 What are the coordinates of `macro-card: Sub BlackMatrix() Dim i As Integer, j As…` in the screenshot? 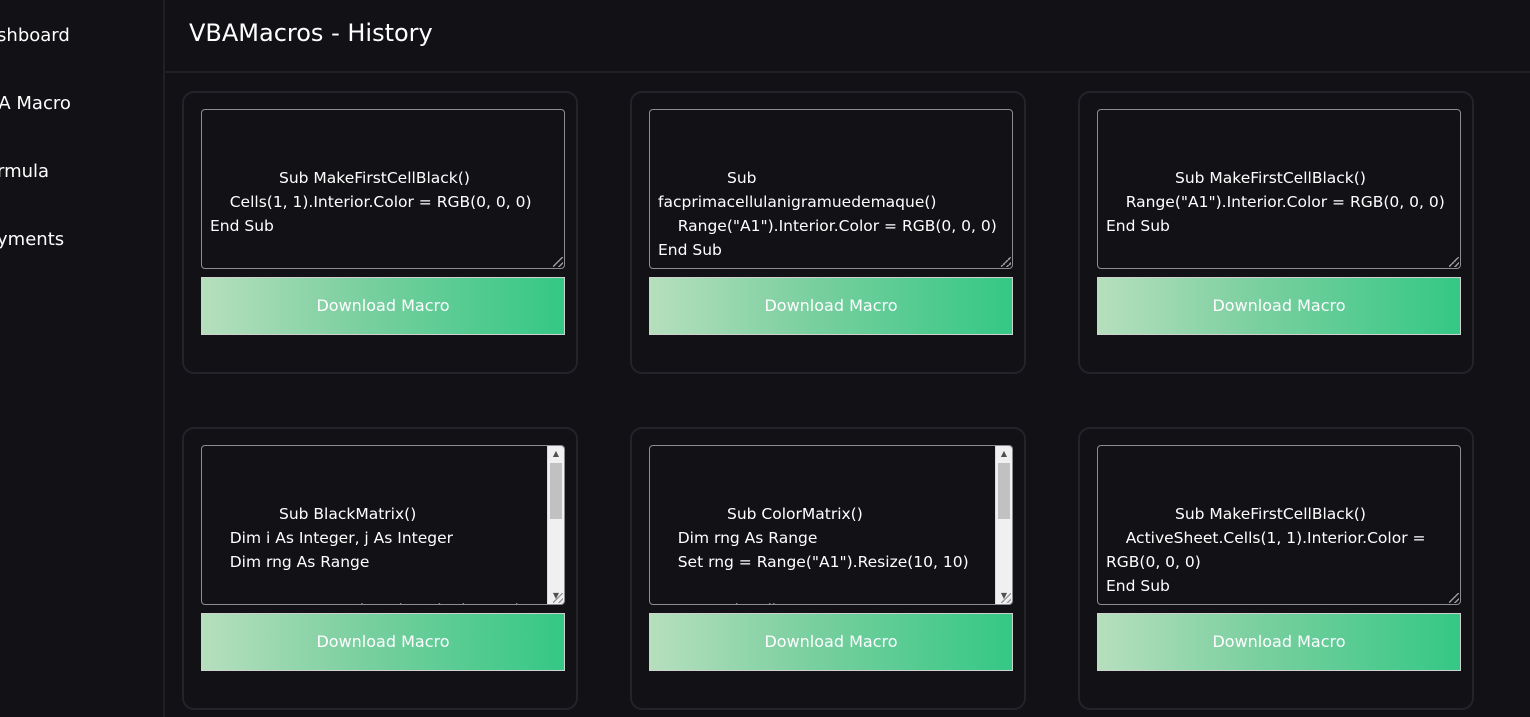 It's located at (380, 568).